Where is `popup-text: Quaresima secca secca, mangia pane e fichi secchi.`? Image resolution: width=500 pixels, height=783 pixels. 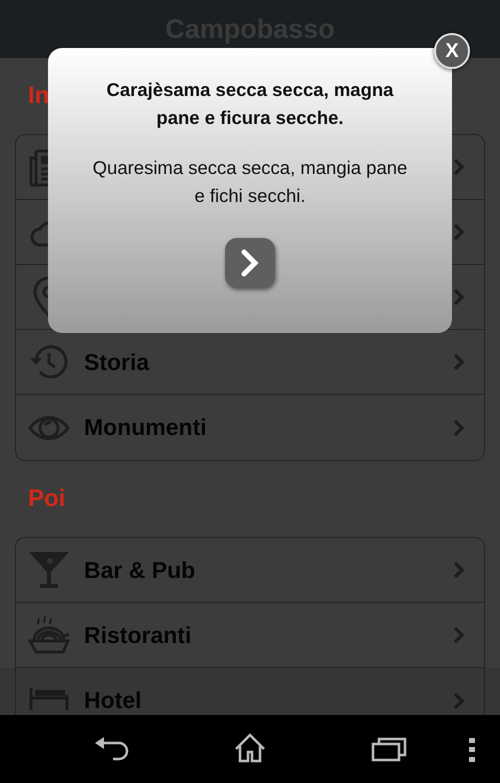
popup-text: Quaresima secca secca, mangia pane e fichi secchi. is located at coordinates (250, 182).